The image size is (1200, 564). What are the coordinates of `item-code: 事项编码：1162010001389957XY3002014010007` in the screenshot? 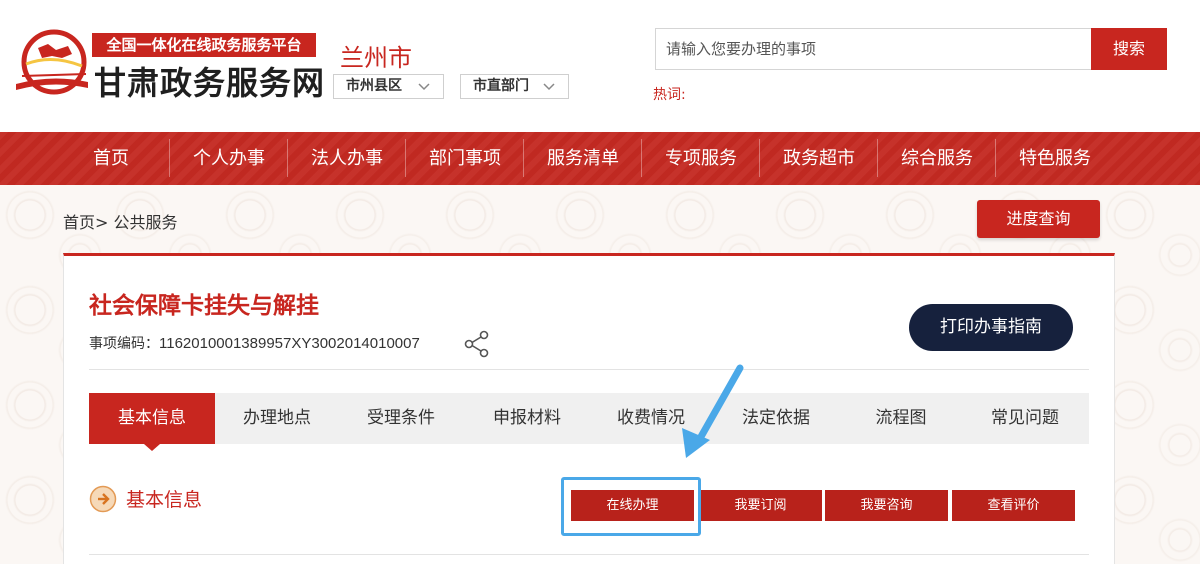 It's located at (254, 343).